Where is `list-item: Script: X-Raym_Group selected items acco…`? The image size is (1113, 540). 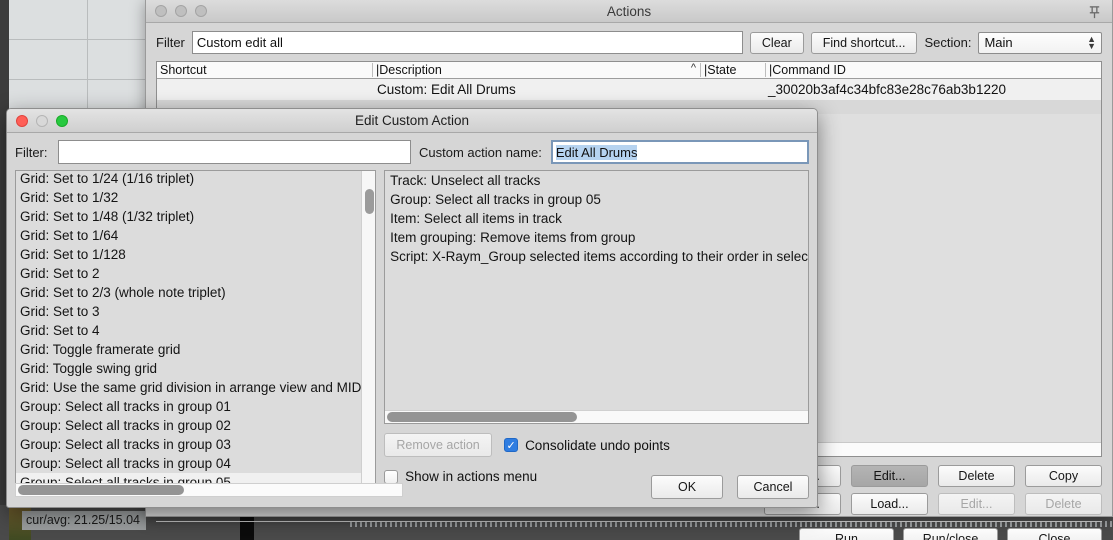 list-item: Script: X-Raym_Group selected items acco… is located at coordinates (596, 256).